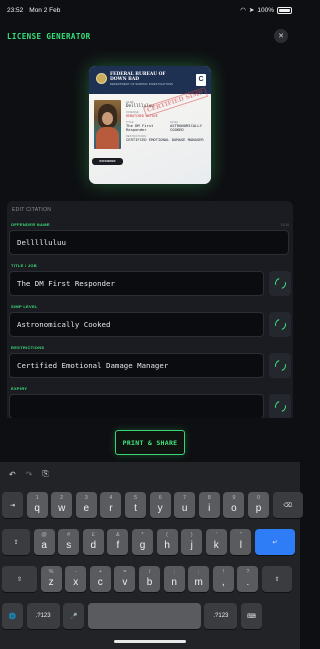 Image resolution: width=320 pixels, height=649 pixels. What do you see at coordinates (198, 572) in the screenshot?
I see `key-sub-label: :` at bounding box center [198, 572].